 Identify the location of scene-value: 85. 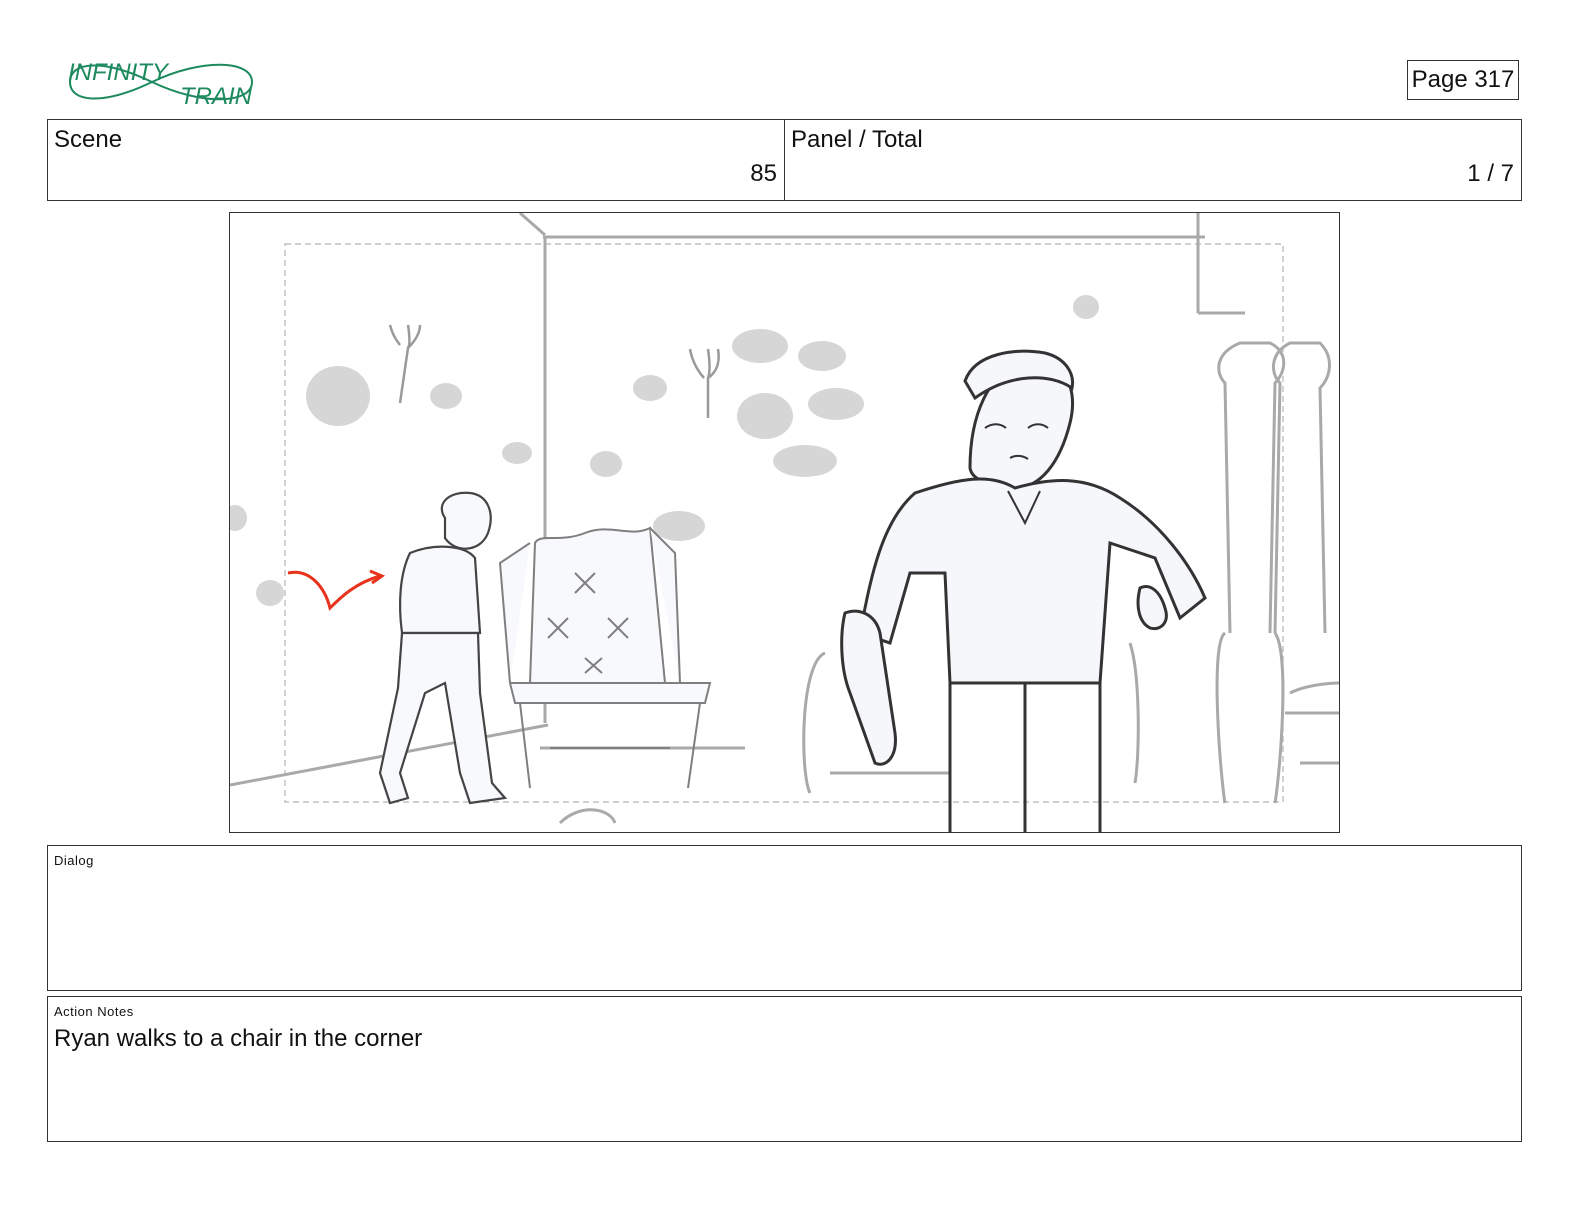
(763, 173).